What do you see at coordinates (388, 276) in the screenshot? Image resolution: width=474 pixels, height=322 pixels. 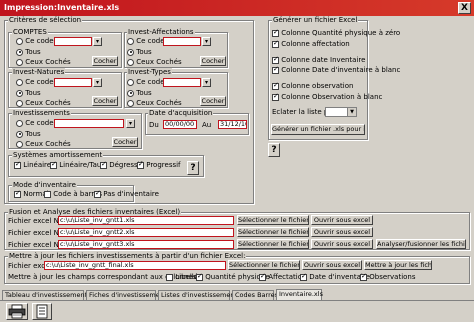 I see `champ-observations: Observations` at bounding box center [388, 276].